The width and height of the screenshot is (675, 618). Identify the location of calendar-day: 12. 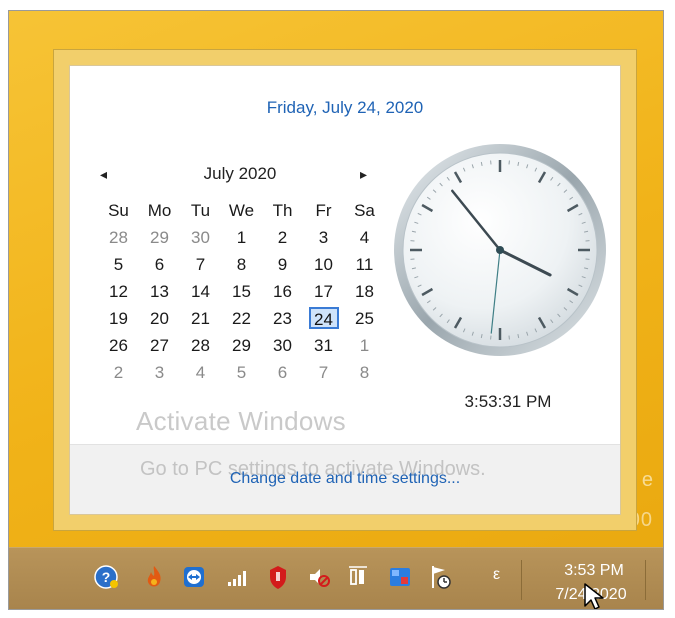
(118, 291).